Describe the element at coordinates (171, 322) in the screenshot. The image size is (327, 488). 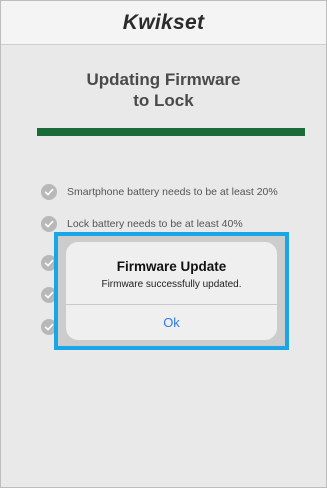
I see `ok-button: Ok` at that location.